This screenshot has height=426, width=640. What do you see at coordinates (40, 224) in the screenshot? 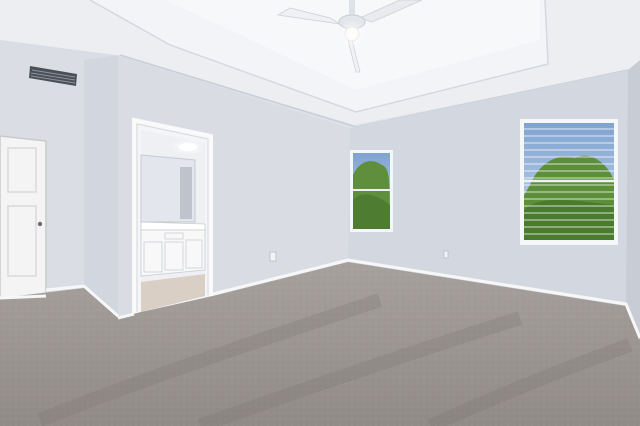
I see `door-knob` at bounding box center [40, 224].